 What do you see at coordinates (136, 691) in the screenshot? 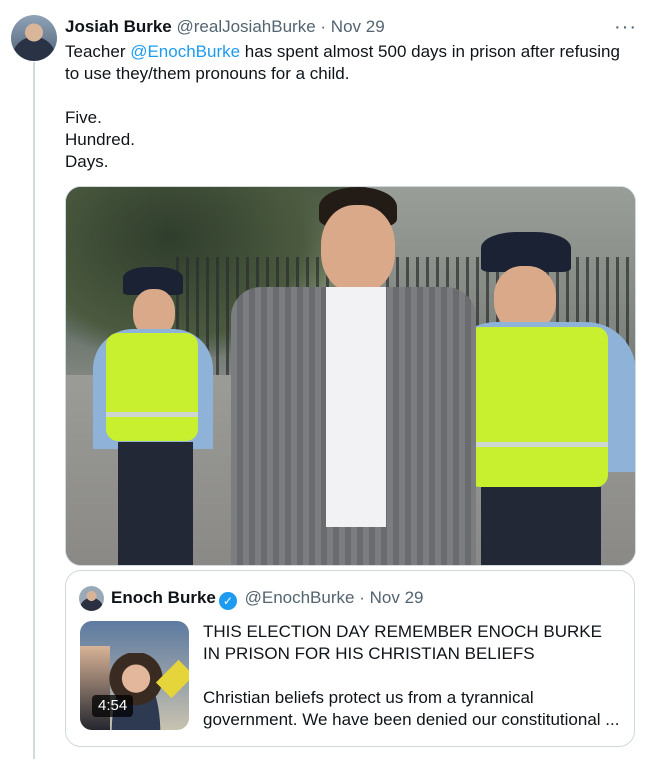
I see `thumb-woman` at bounding box center [136, 691].